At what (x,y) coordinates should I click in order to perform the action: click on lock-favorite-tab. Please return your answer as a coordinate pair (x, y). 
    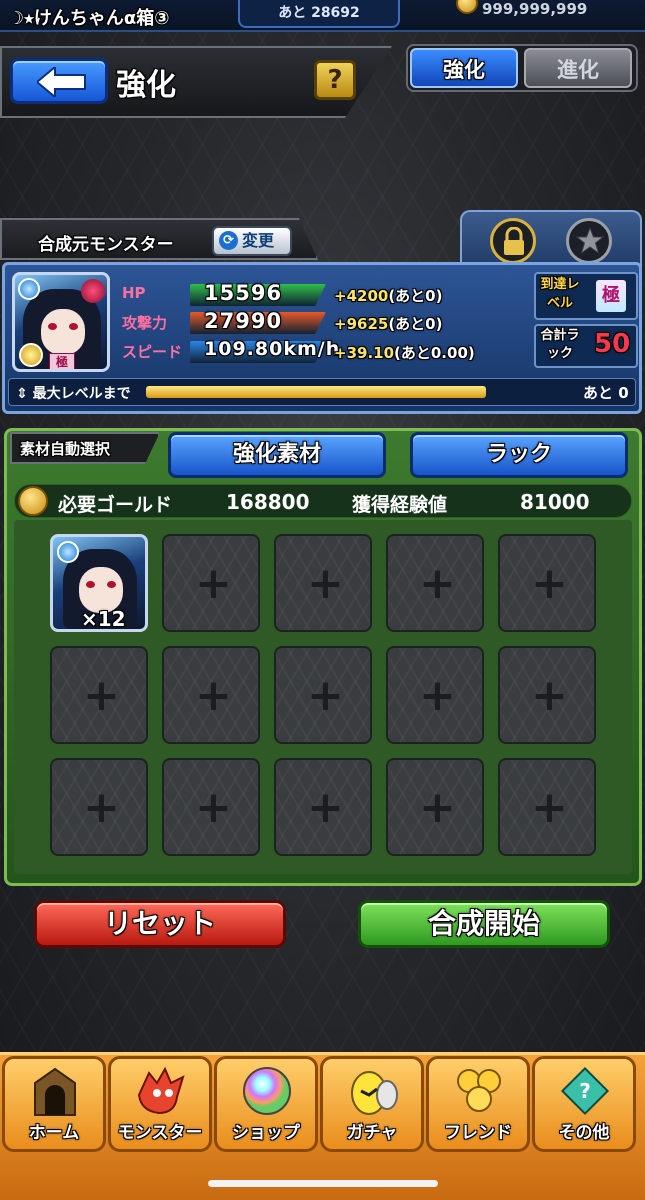
    Looking at the image, I should click on (551, 239).